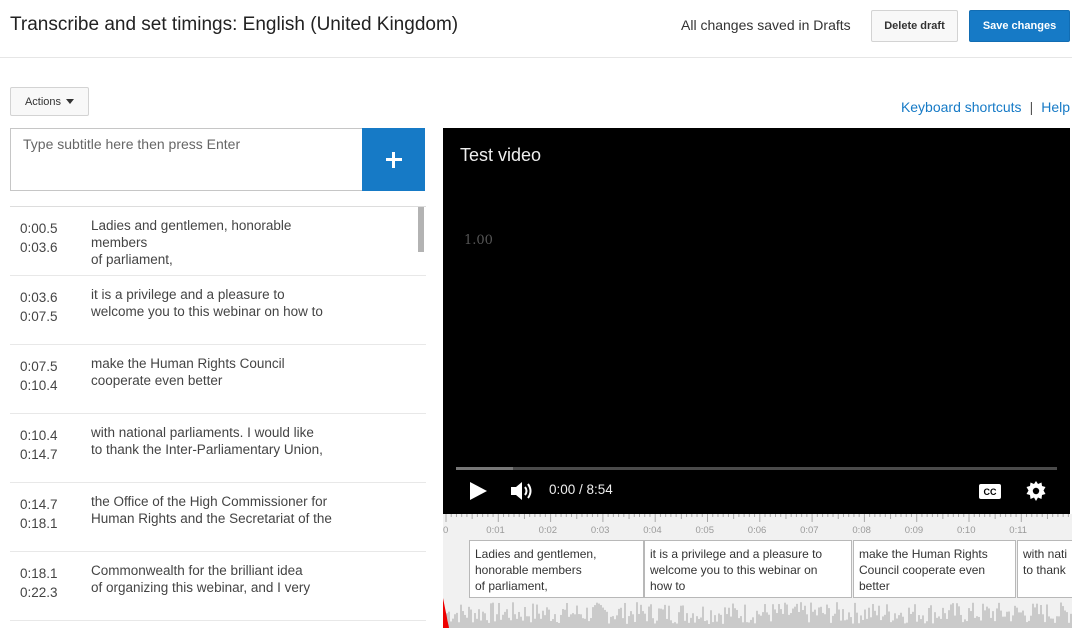 Image resolution: width=1072 pixels, height=628 pixels. Describe the element at coordinates (914, 26) in the screenshot. I see `delete-draft-button: Delete draft` at that location.